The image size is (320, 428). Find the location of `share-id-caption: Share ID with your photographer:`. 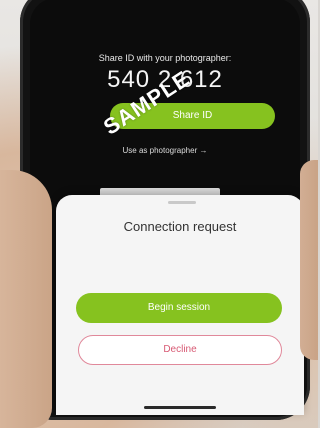

share-id-caption: Share ID with your photographer: is located at coordinates (165, 58).